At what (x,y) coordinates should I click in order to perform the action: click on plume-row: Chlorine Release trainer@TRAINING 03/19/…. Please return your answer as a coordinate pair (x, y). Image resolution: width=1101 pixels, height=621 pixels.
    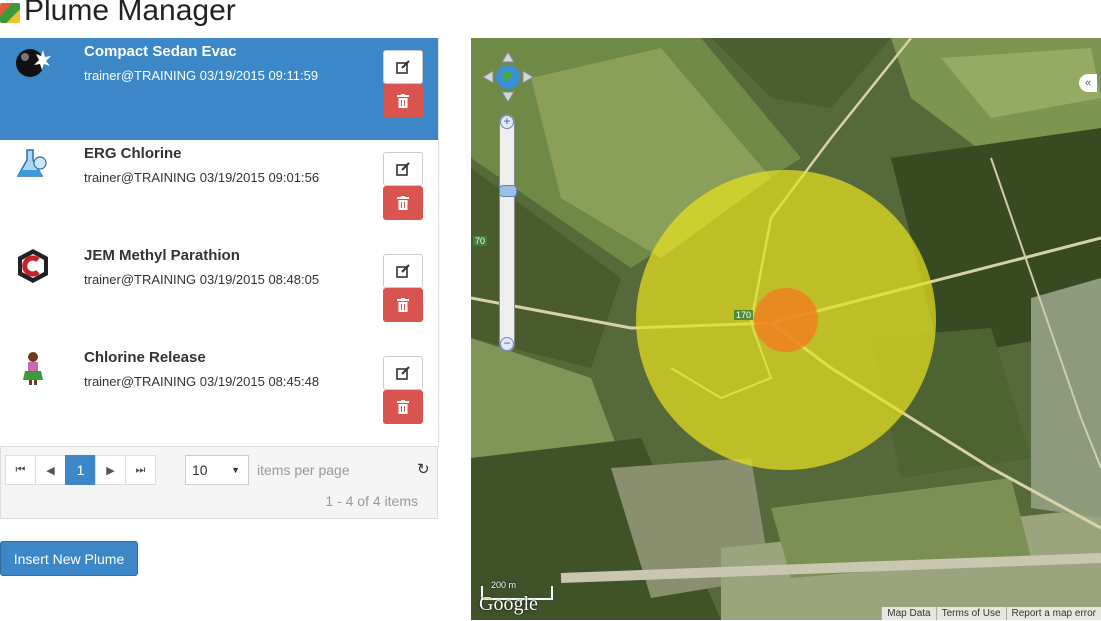
    Looking at the image, I should click on (219, 395).